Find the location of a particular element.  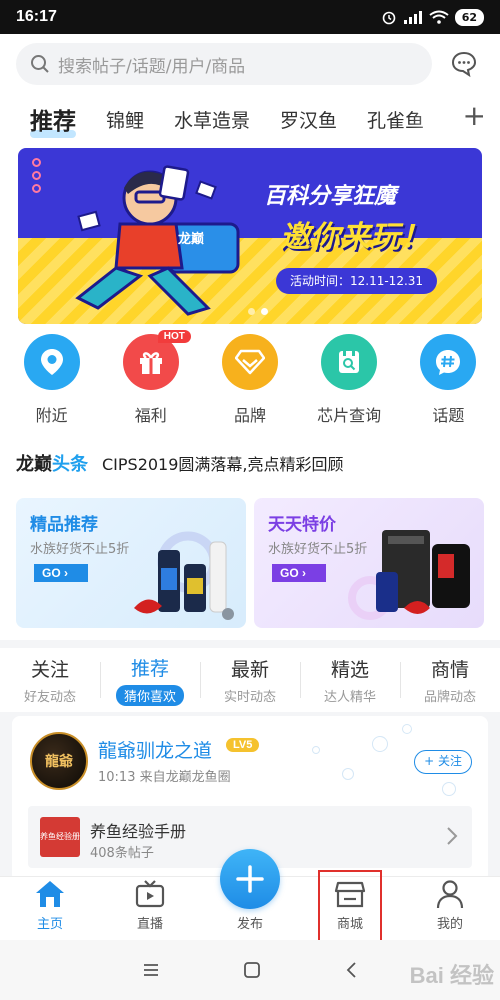

chip-search-icon is located at coordinates (349, 362).